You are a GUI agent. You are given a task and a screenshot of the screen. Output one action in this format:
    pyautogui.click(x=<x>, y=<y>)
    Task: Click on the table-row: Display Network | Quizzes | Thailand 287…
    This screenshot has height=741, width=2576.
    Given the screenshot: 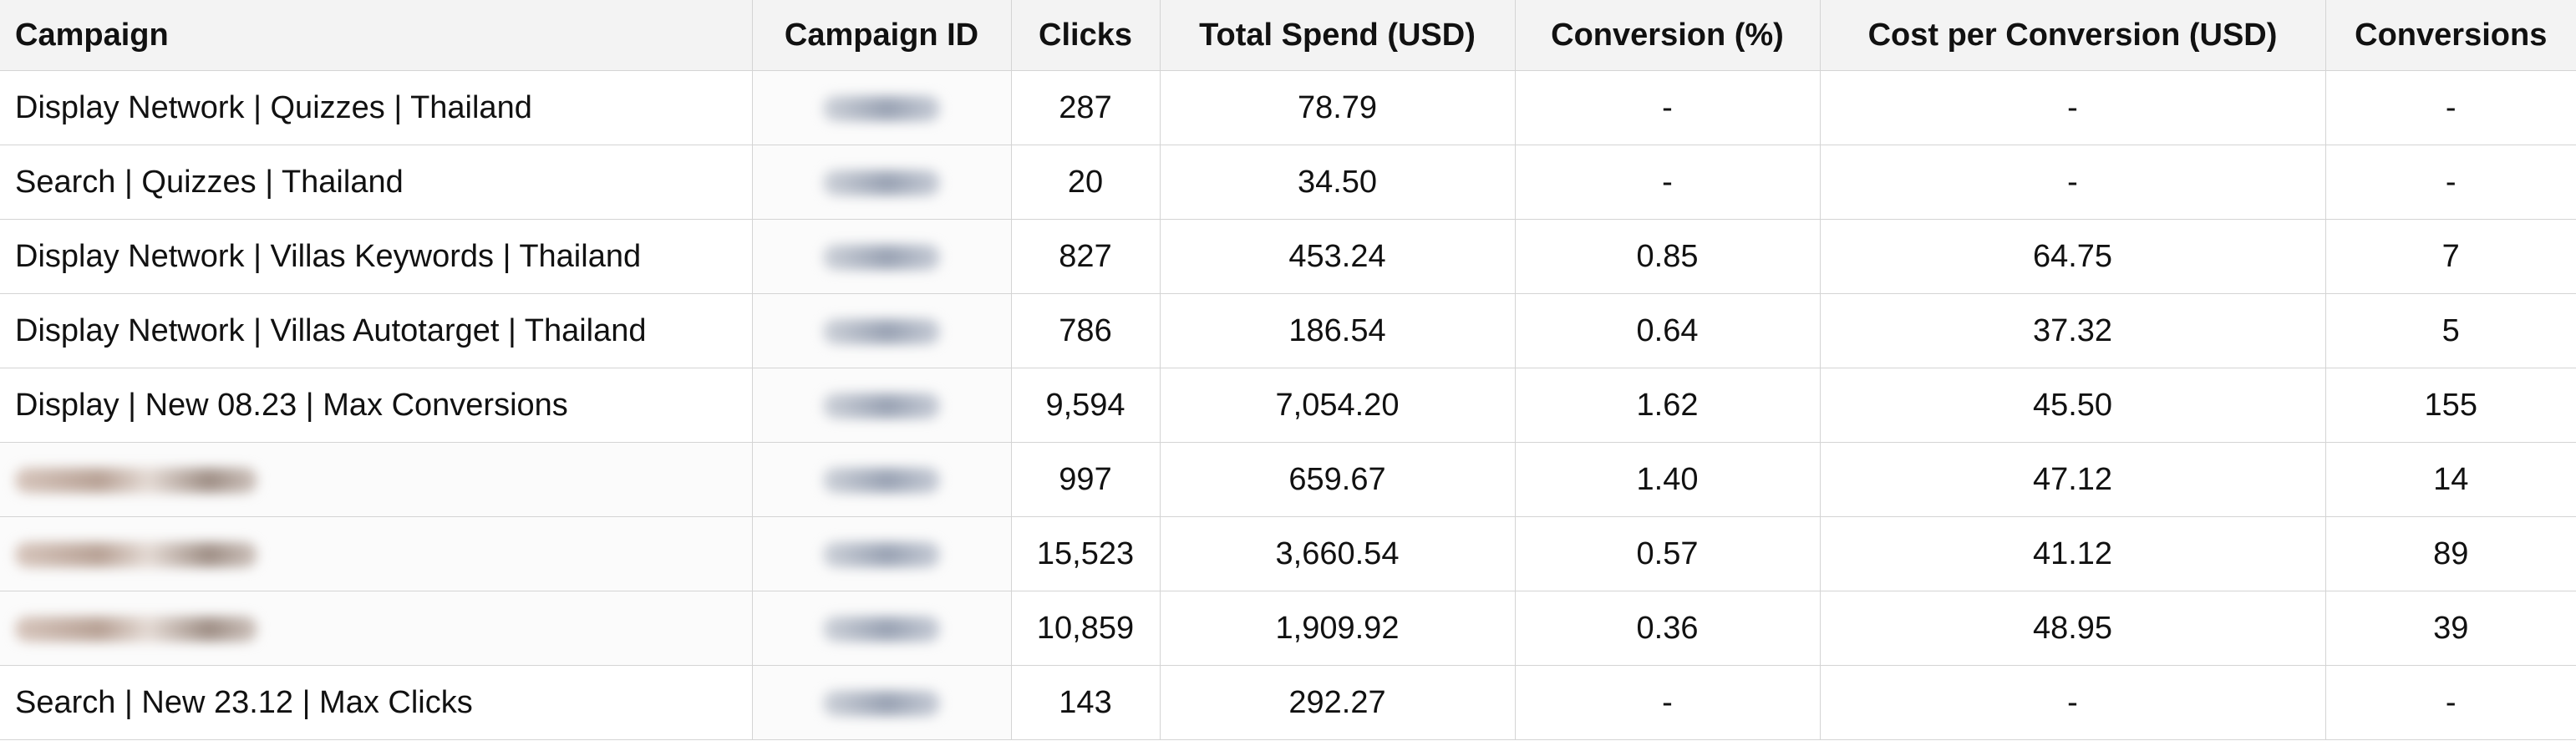 What is the action you would take?
    pyautogui.click(x=1288, y=108)
    